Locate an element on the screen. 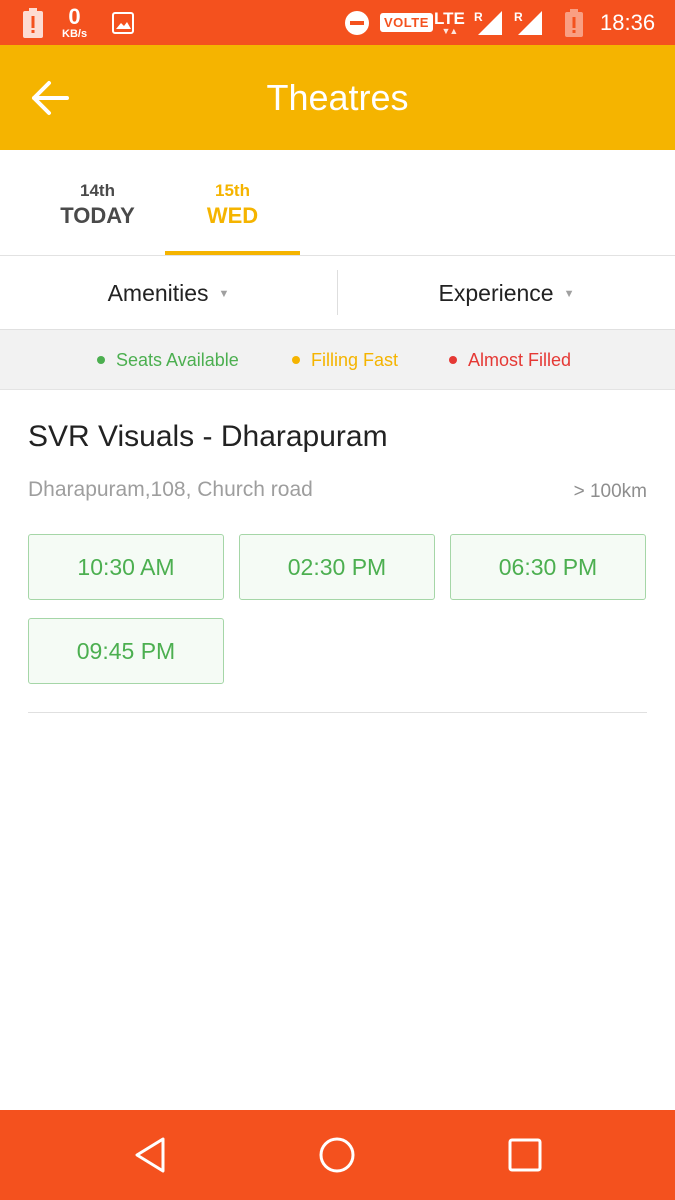 The image size is (675, 1200). triangle-back-icon is located at coordinates (150, 1155).